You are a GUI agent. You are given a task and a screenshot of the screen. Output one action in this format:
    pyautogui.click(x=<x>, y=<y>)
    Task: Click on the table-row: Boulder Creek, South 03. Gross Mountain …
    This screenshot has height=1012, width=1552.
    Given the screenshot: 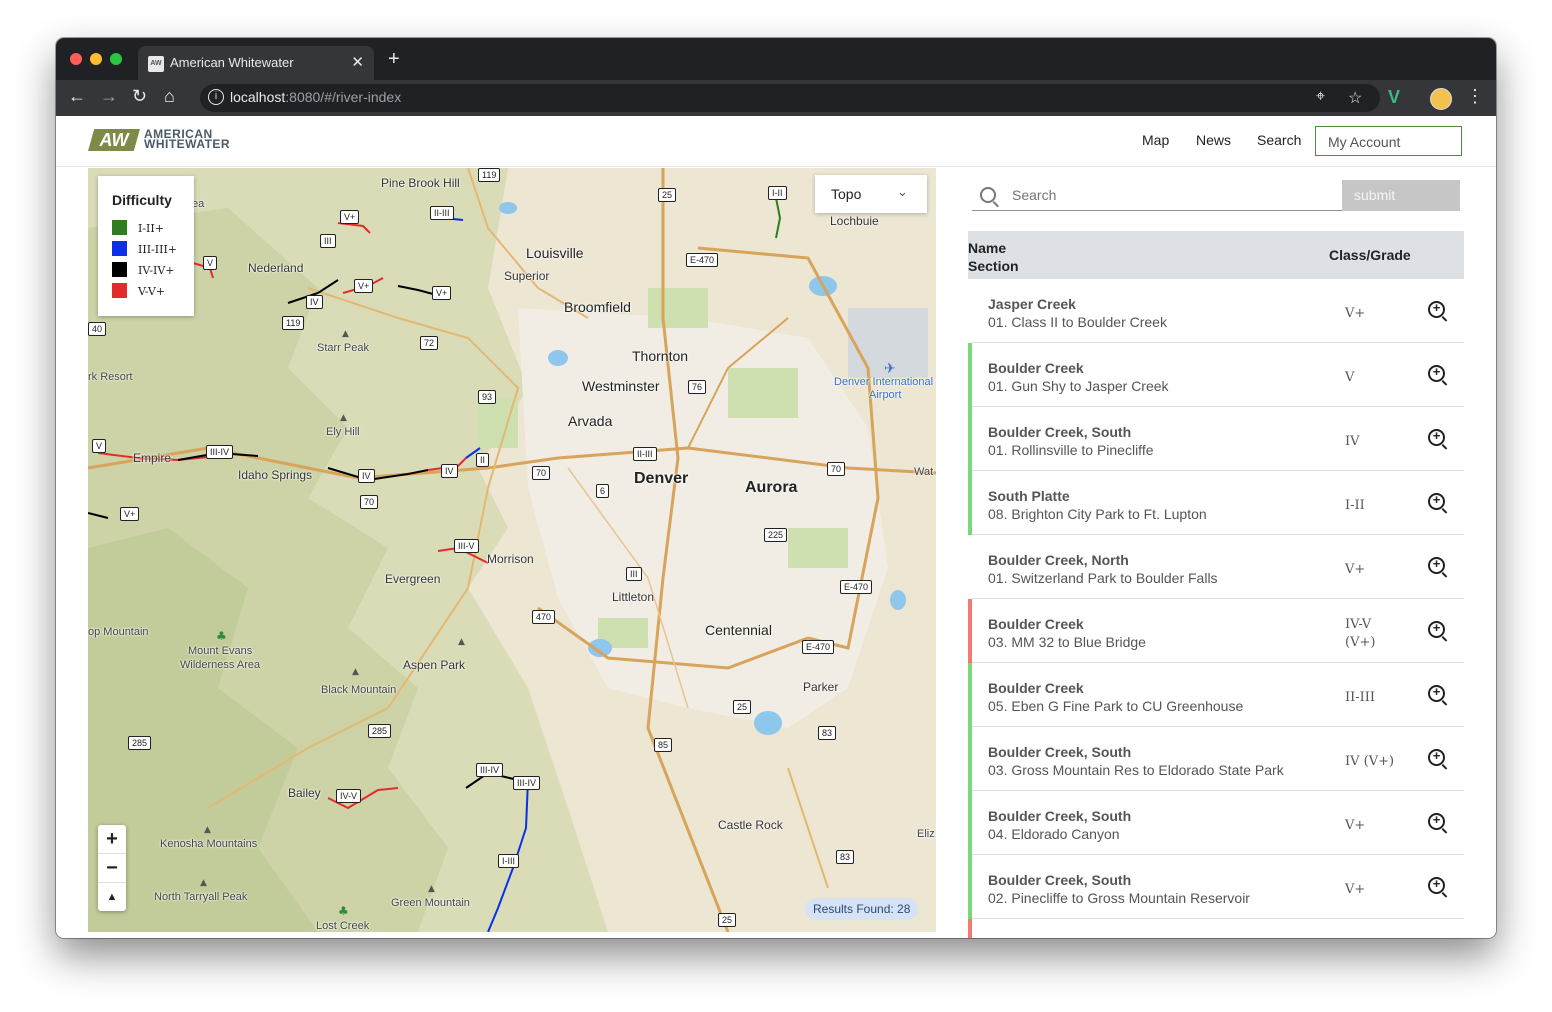 What is the action you would take?
    pyautogui.click(x=1216, y=759)
    